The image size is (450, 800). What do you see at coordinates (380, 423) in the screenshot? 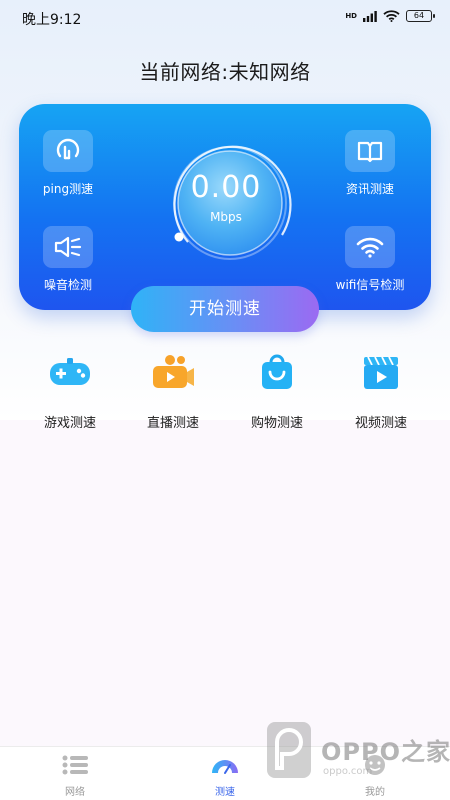
I see `scenario-video-label: 视频测速` at bounding box center [380, 423].